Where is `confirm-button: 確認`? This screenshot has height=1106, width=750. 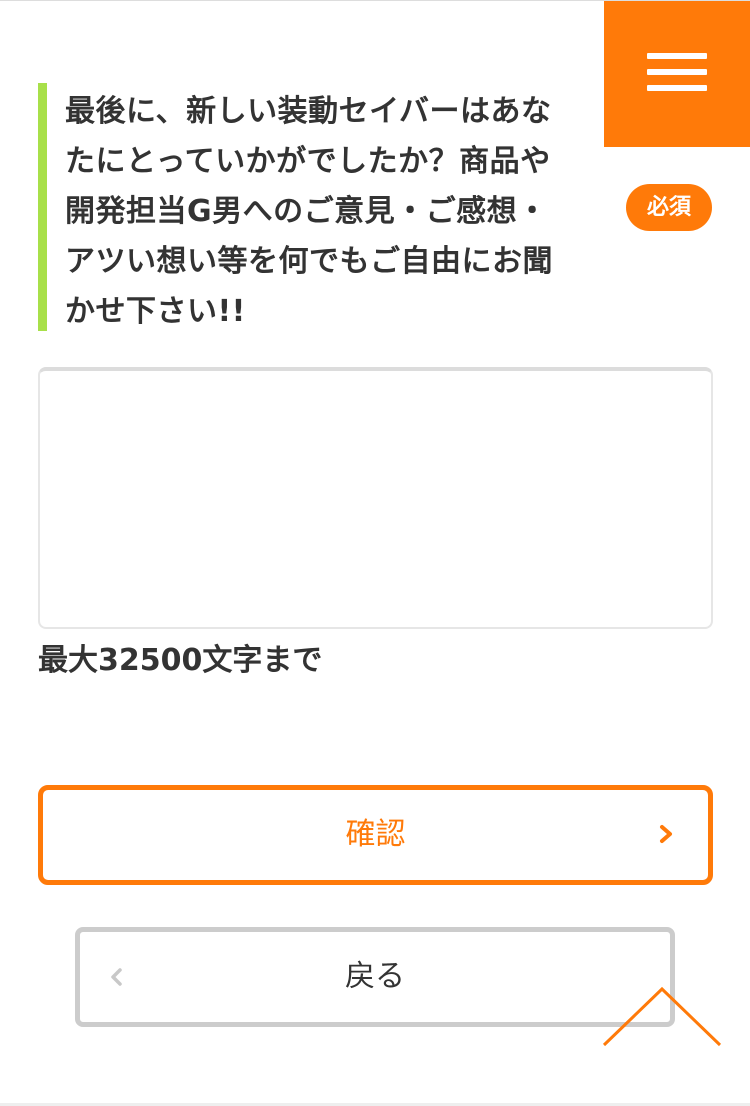 confirm-button: 確認 is located at coordinates (375, 835).